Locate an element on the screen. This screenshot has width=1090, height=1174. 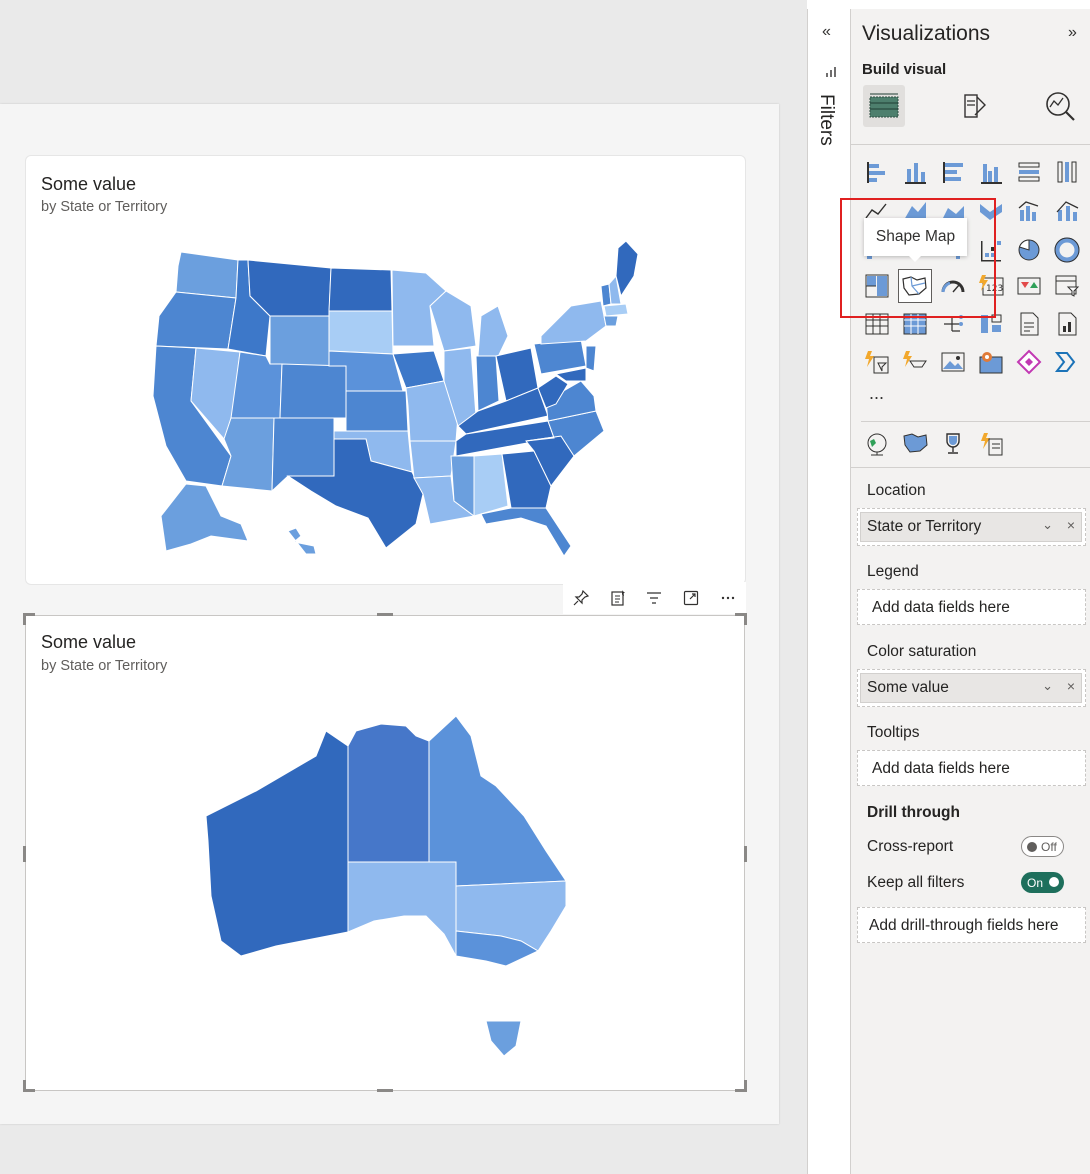
drill-through-well: Add drill-through fields here is located at coordinates (971, 925).